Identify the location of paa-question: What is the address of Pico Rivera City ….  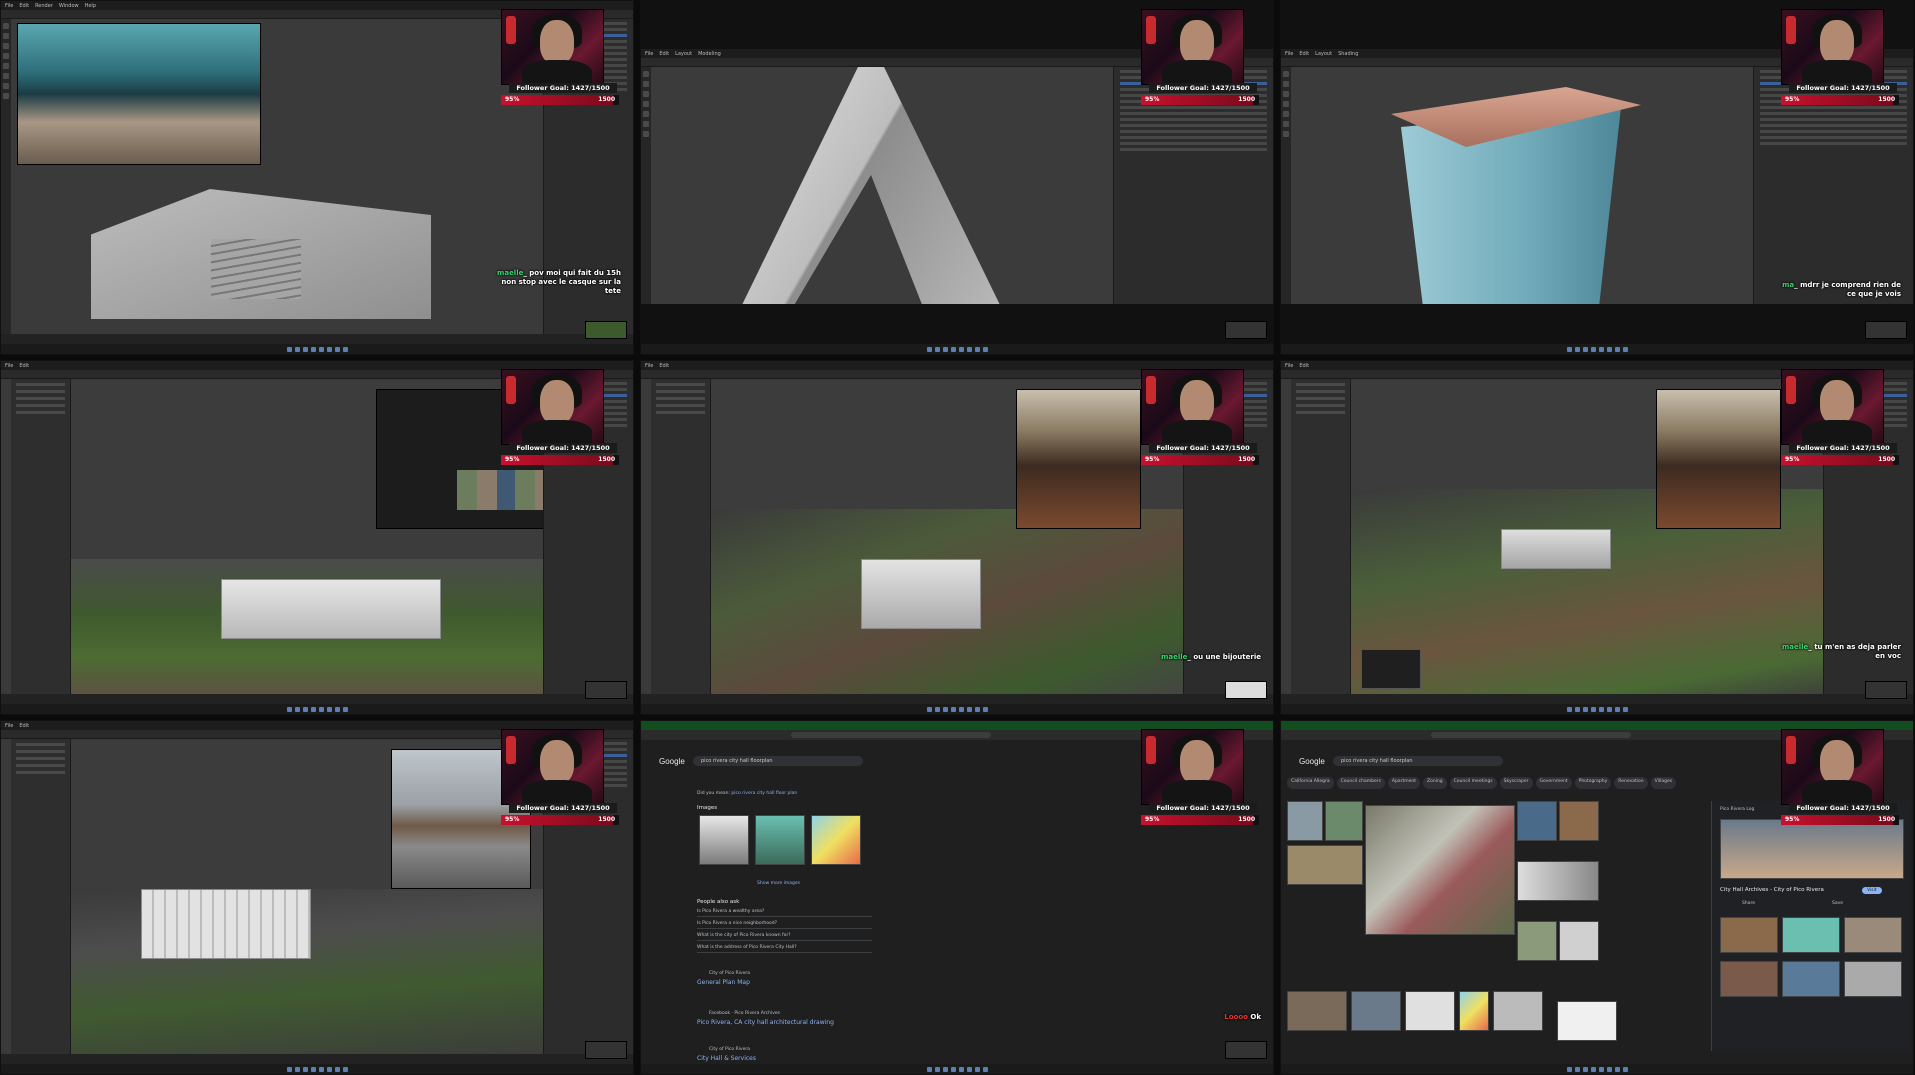
(784, 948).